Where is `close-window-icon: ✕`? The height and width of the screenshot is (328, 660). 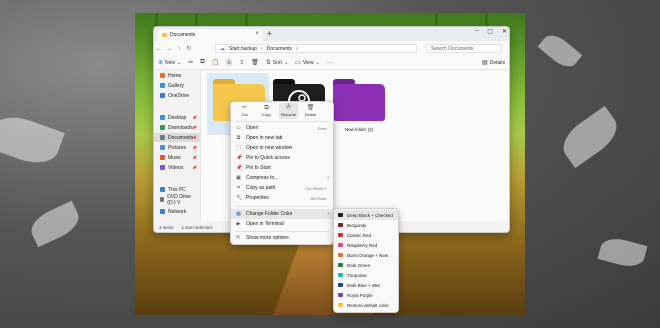
close-window-icon: ✕ is located at coordinates (504, 31).